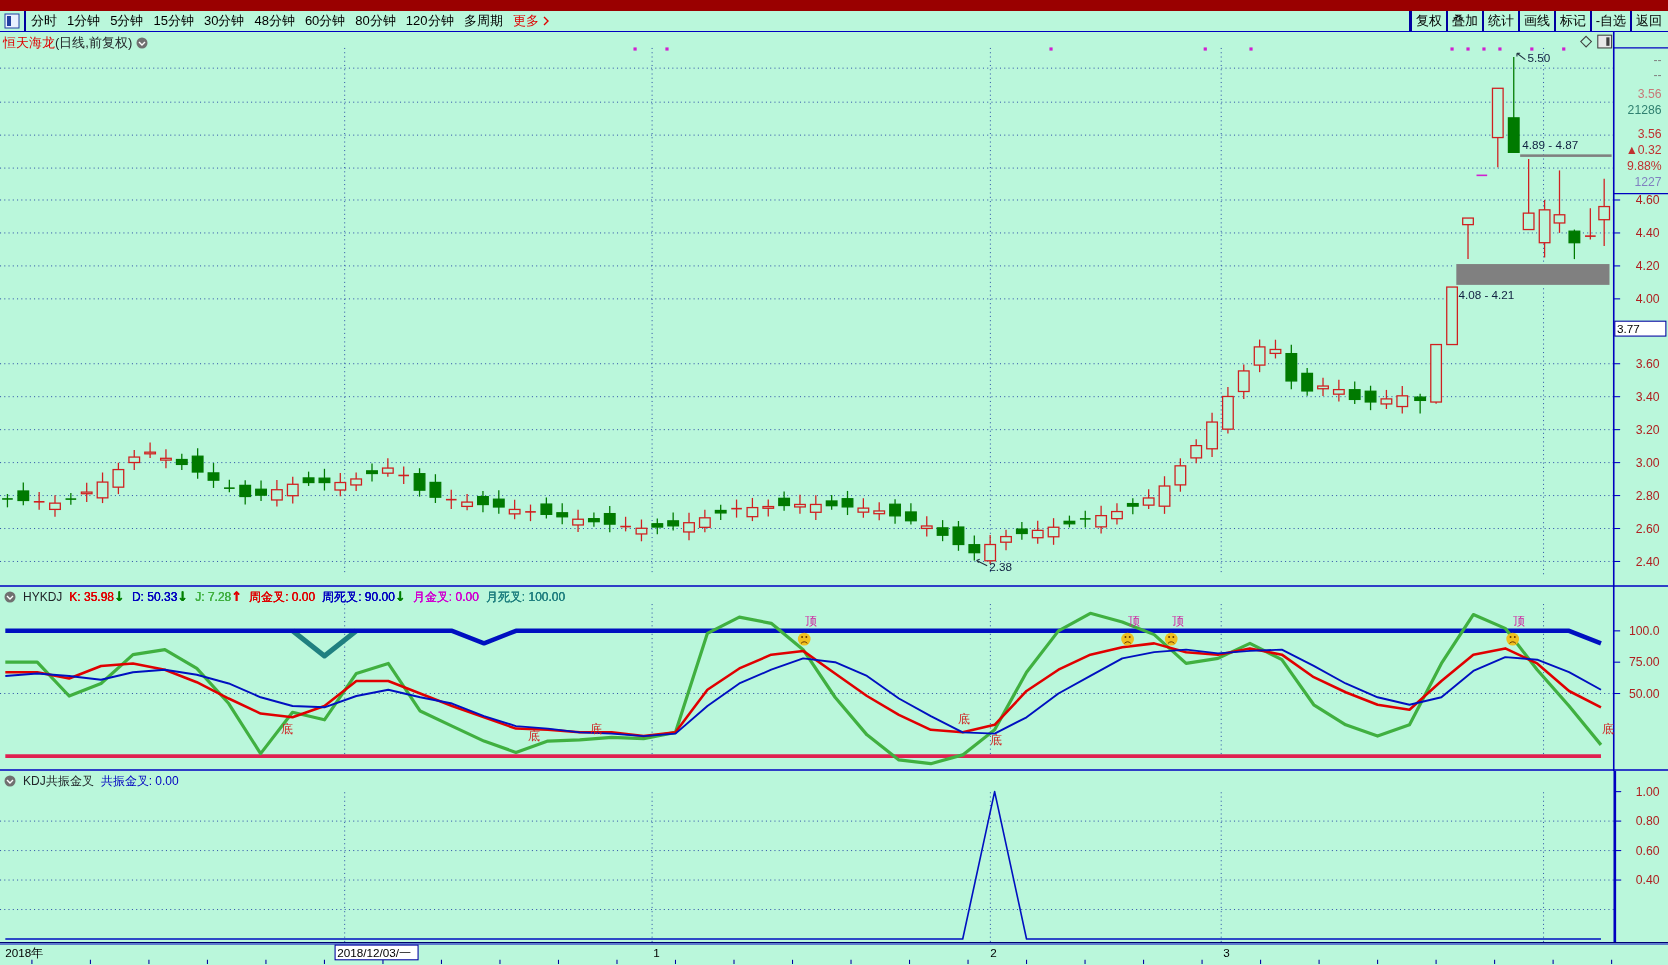 The height and width of the screenshot is (965, 1668). What do you see at coordinates (1647, 200) in the screenshot?
I see `price-tick-label: 4.60` at bounding box center [1647, 200].